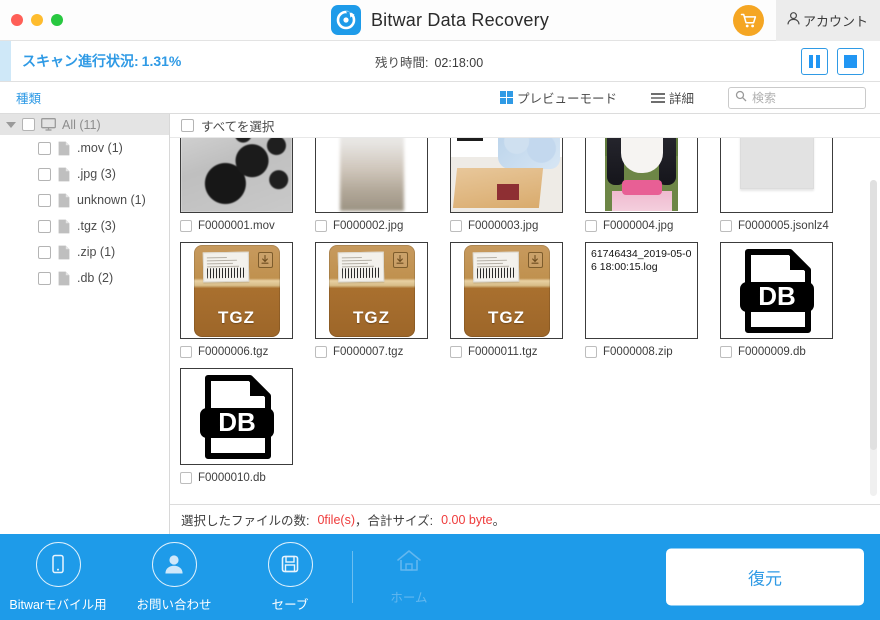 The width and height of the screenshot is (880, 620). Describe the element at coordinates (95, 278) in the screenshot. I see `sidebar-item-db-label: .db (2)` at that location.